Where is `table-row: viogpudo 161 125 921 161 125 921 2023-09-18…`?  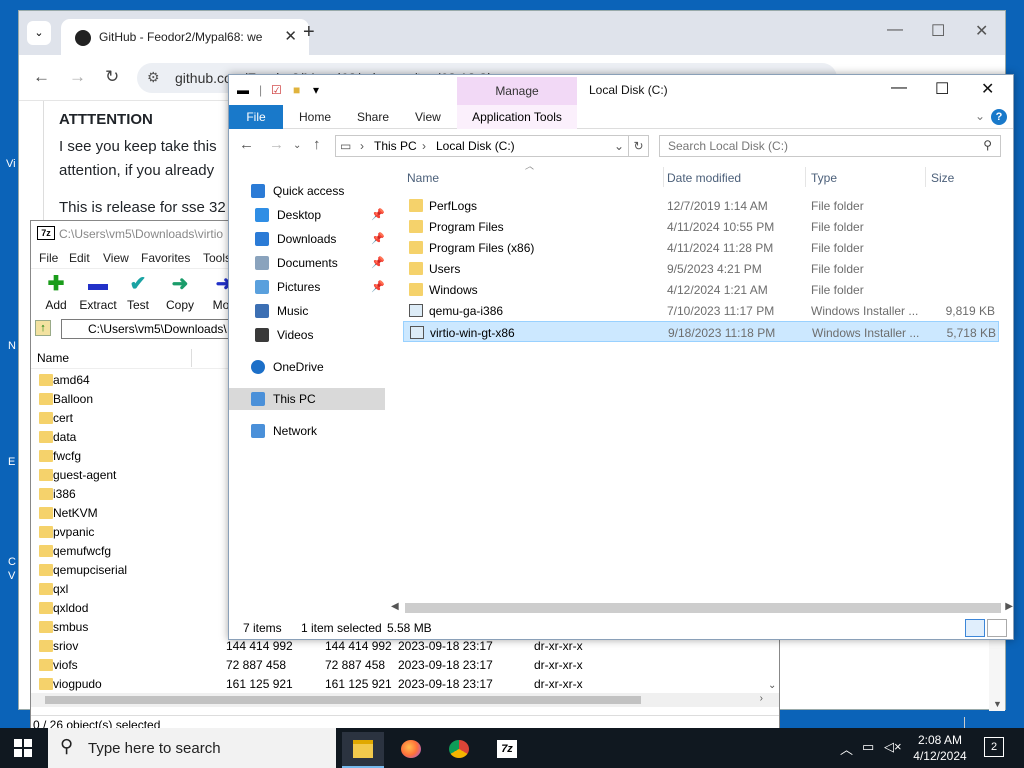 table-row: viogpudo 161 125 921 161 125 921 2023-09-18… is located at coordinates (398, 684).